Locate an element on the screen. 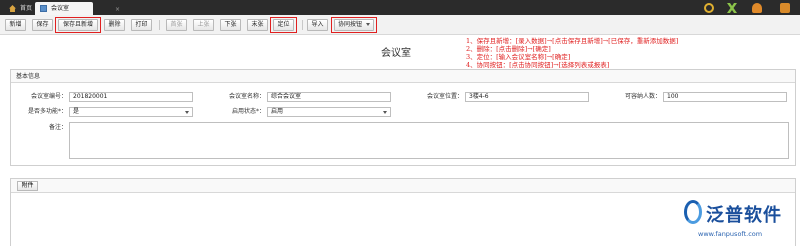 This screenshot has width=800, height=246. remark-textarea is located at coordinates (429, 140).